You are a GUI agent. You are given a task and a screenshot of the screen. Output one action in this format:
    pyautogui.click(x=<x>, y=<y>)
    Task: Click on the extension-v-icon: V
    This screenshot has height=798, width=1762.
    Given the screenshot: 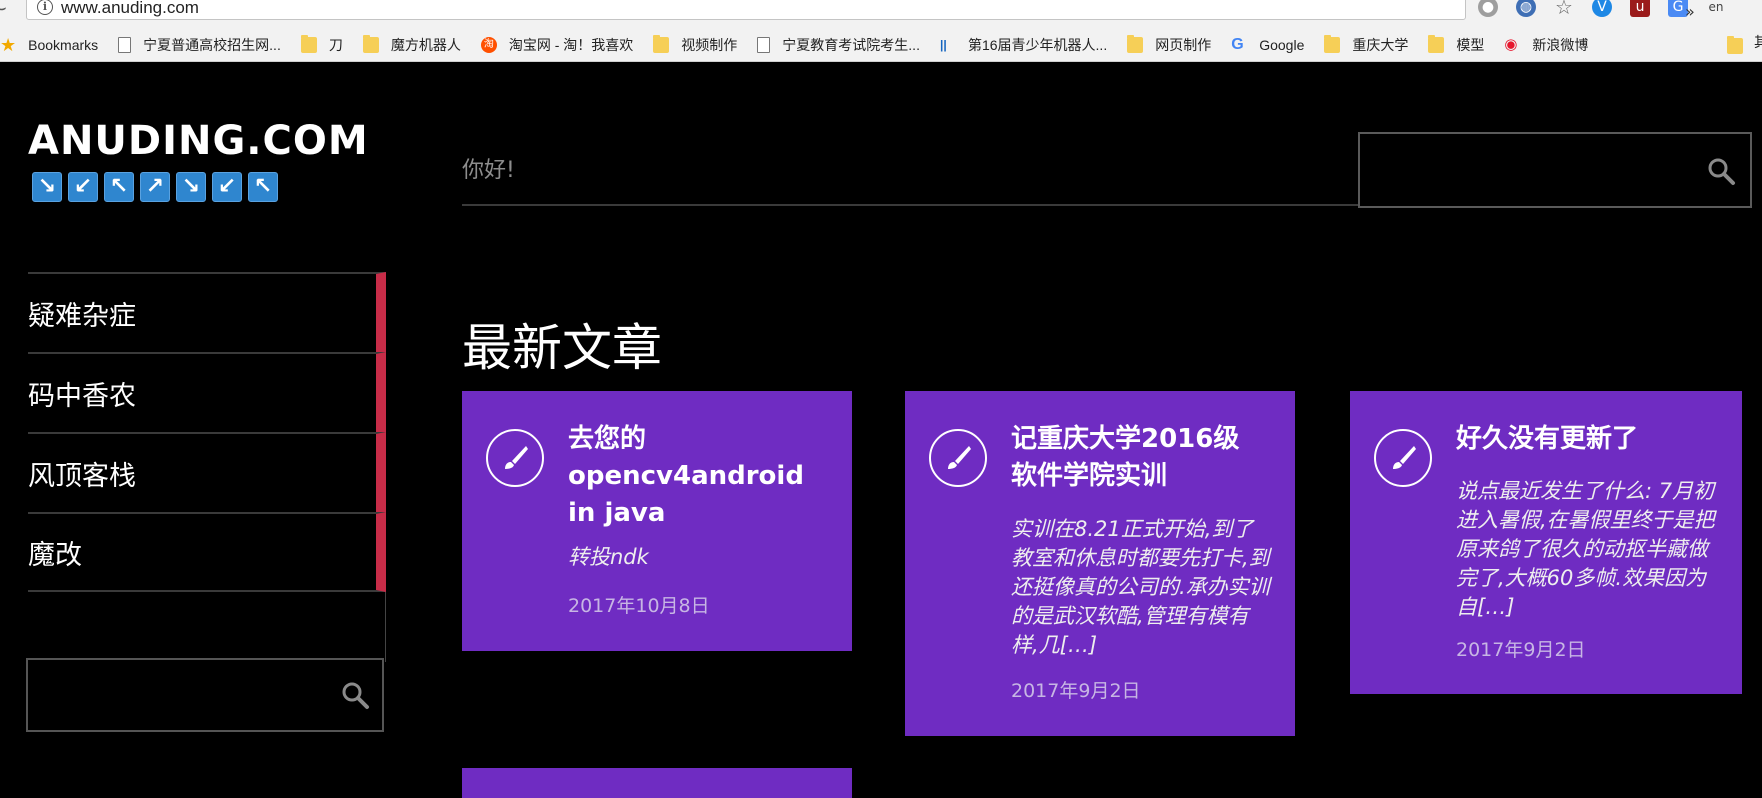 What is the action you would take?
    pyautogui.click(x=1602, y=8)
    